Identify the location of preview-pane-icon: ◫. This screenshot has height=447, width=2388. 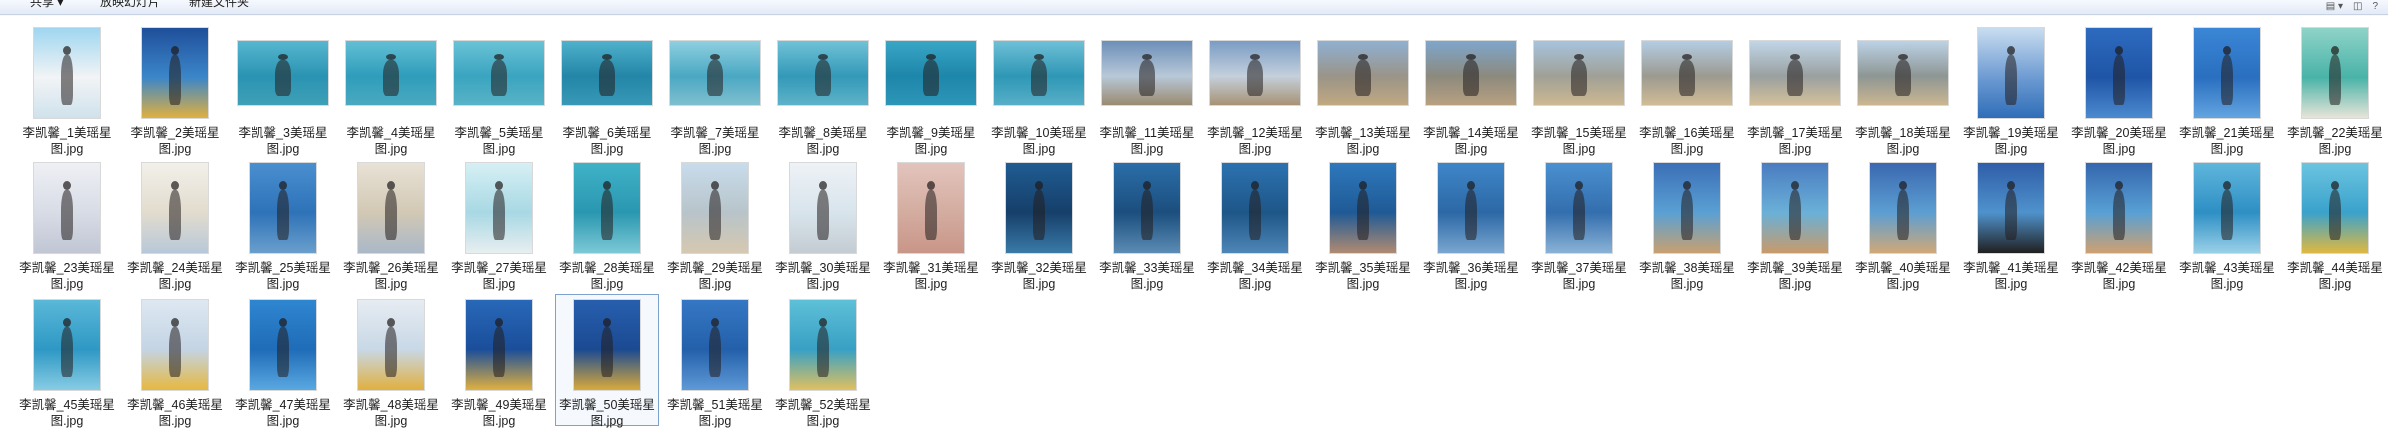
(2357, 7).